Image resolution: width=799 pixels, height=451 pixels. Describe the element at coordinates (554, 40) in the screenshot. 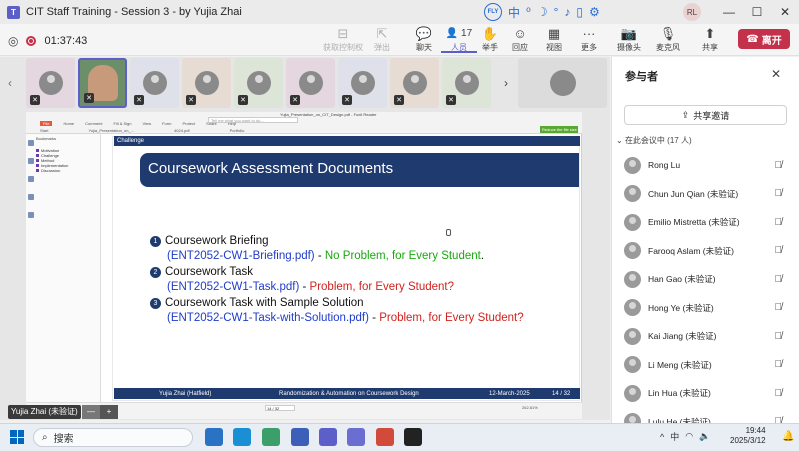

I see `view-button: ▦ 视图` at that location.